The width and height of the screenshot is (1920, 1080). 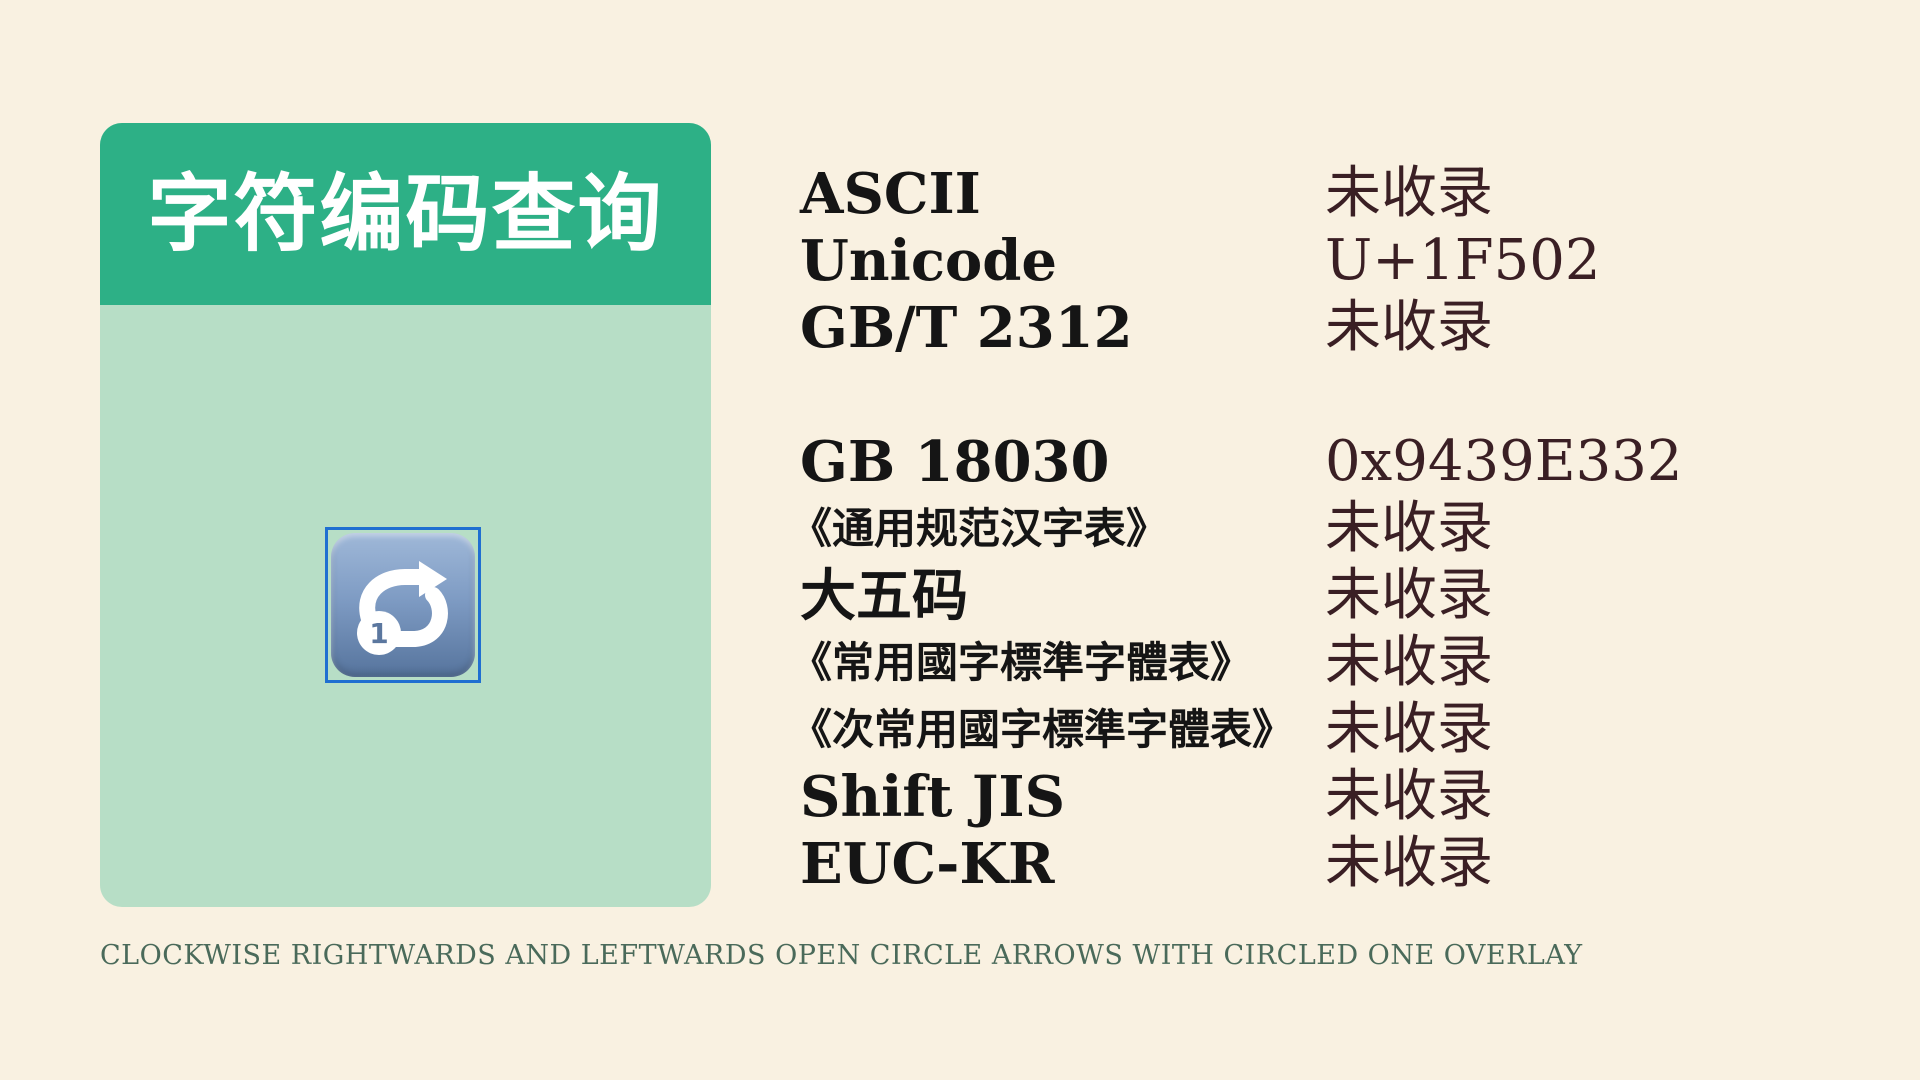 I want to click on row-value-ci-changyong-guozi: 未收录, so click(x=1409, y=729).